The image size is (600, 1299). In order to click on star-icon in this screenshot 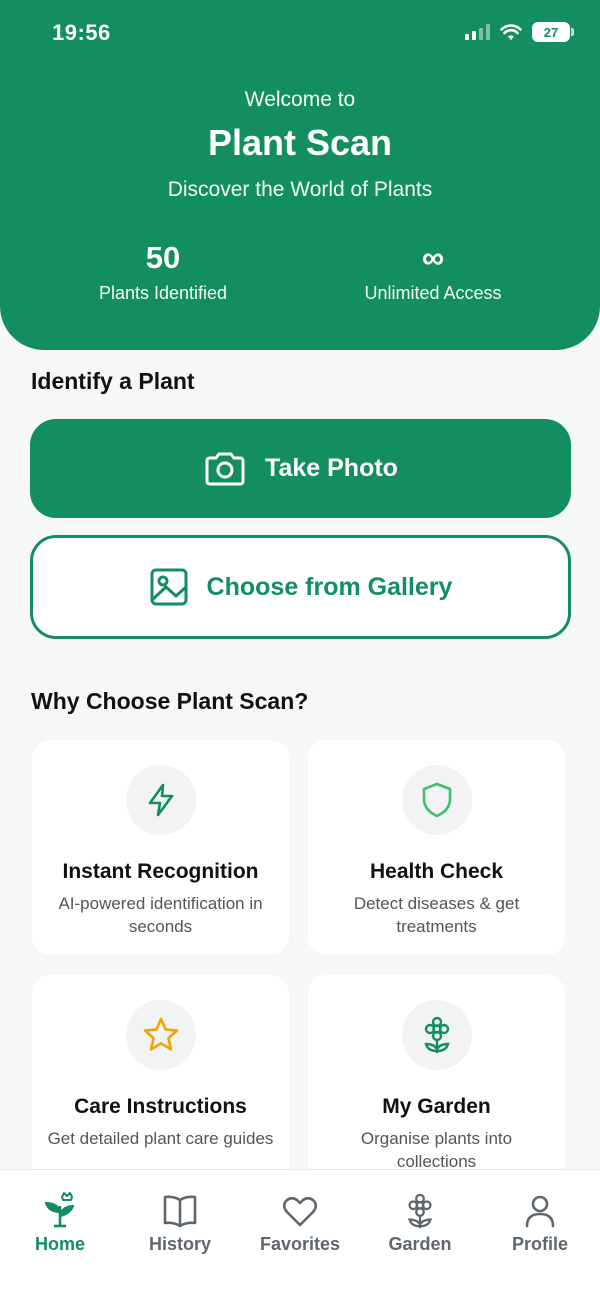, I will do `click(160, 1034)`.